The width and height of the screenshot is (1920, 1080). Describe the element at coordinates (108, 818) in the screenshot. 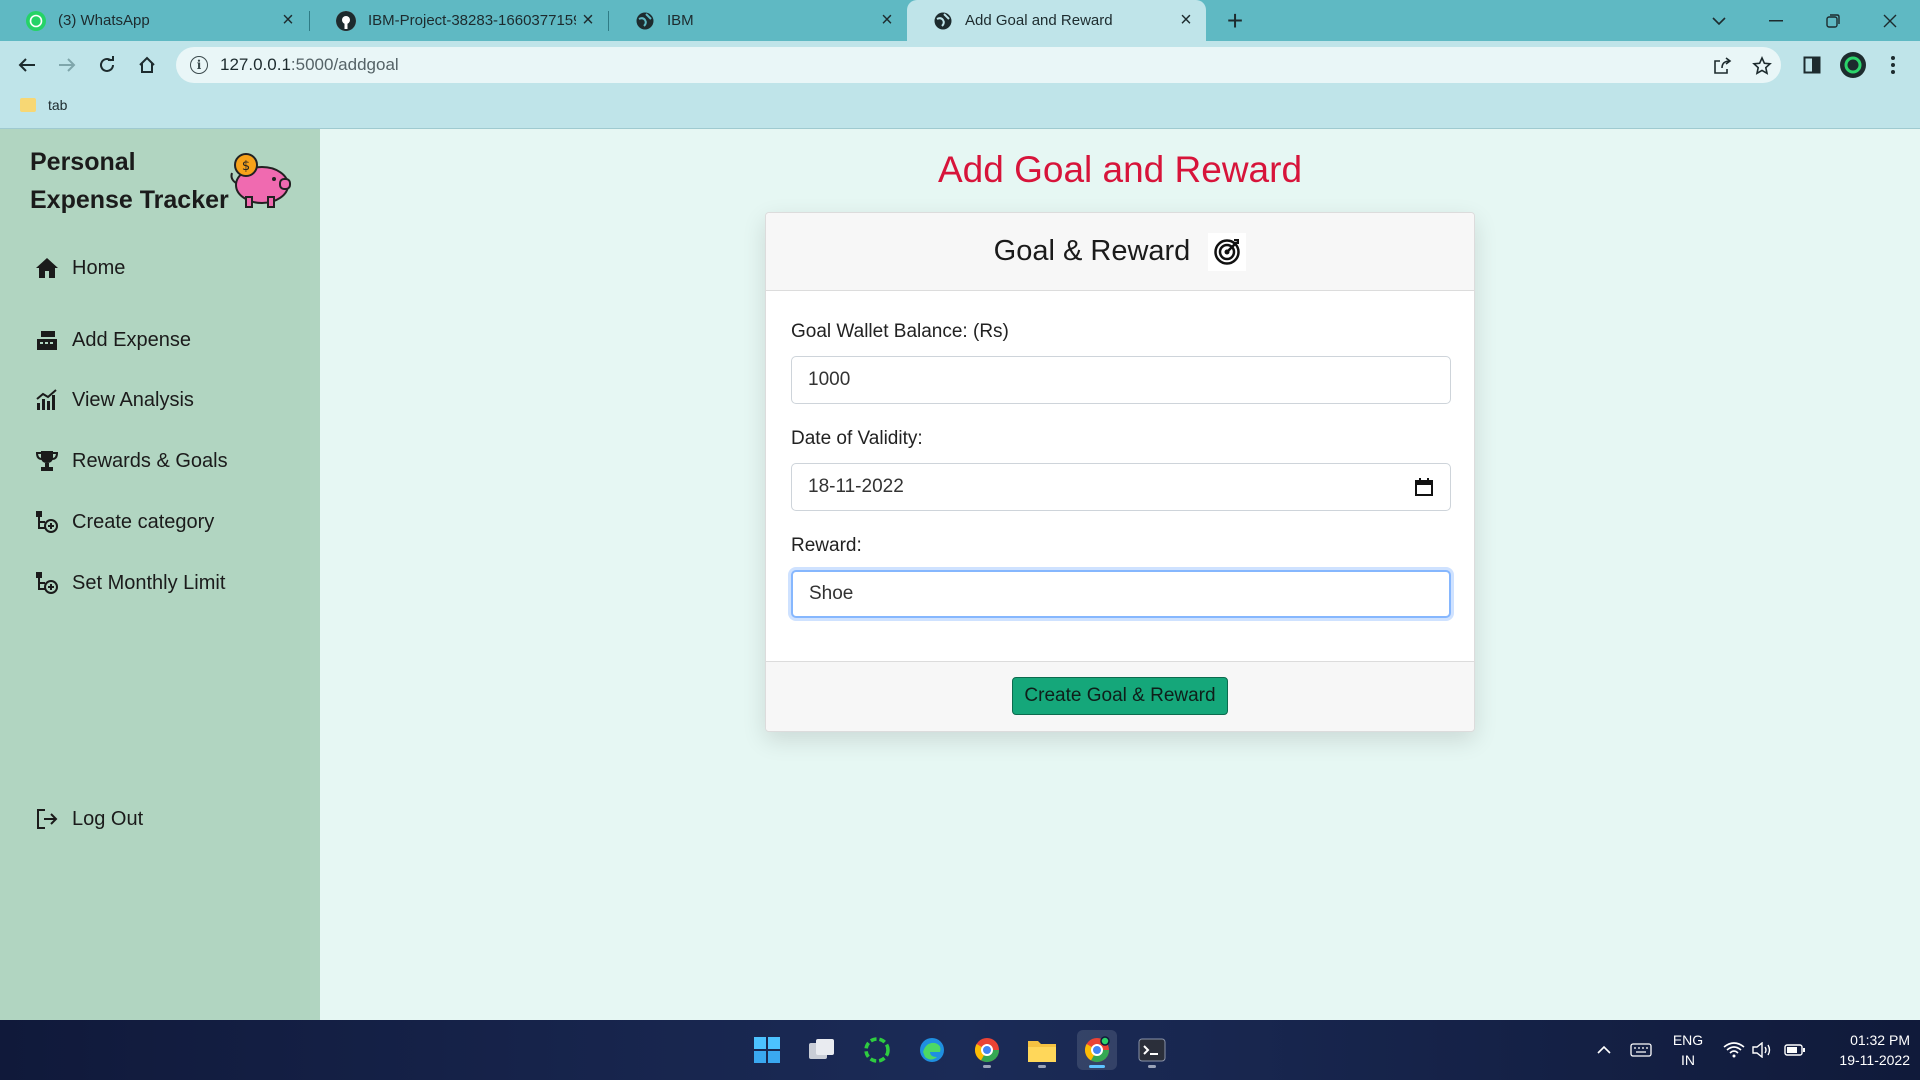

I see `logout-label: Log Out` at that location.